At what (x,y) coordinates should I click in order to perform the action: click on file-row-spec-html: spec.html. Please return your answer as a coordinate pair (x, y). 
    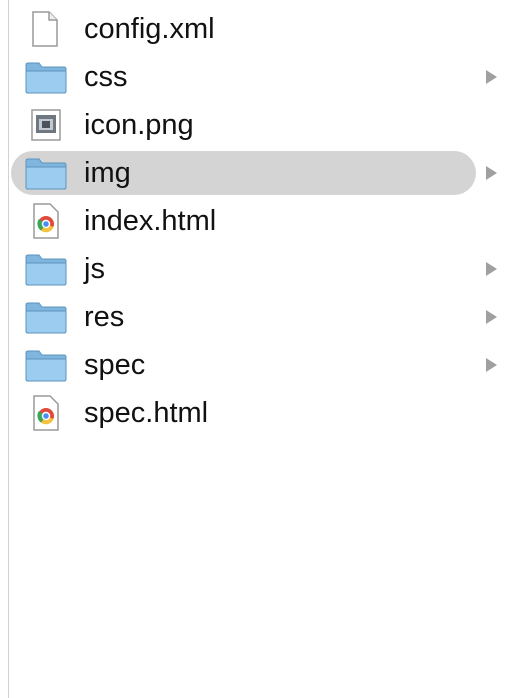
    Looking at the image, I should click on (259, 413).